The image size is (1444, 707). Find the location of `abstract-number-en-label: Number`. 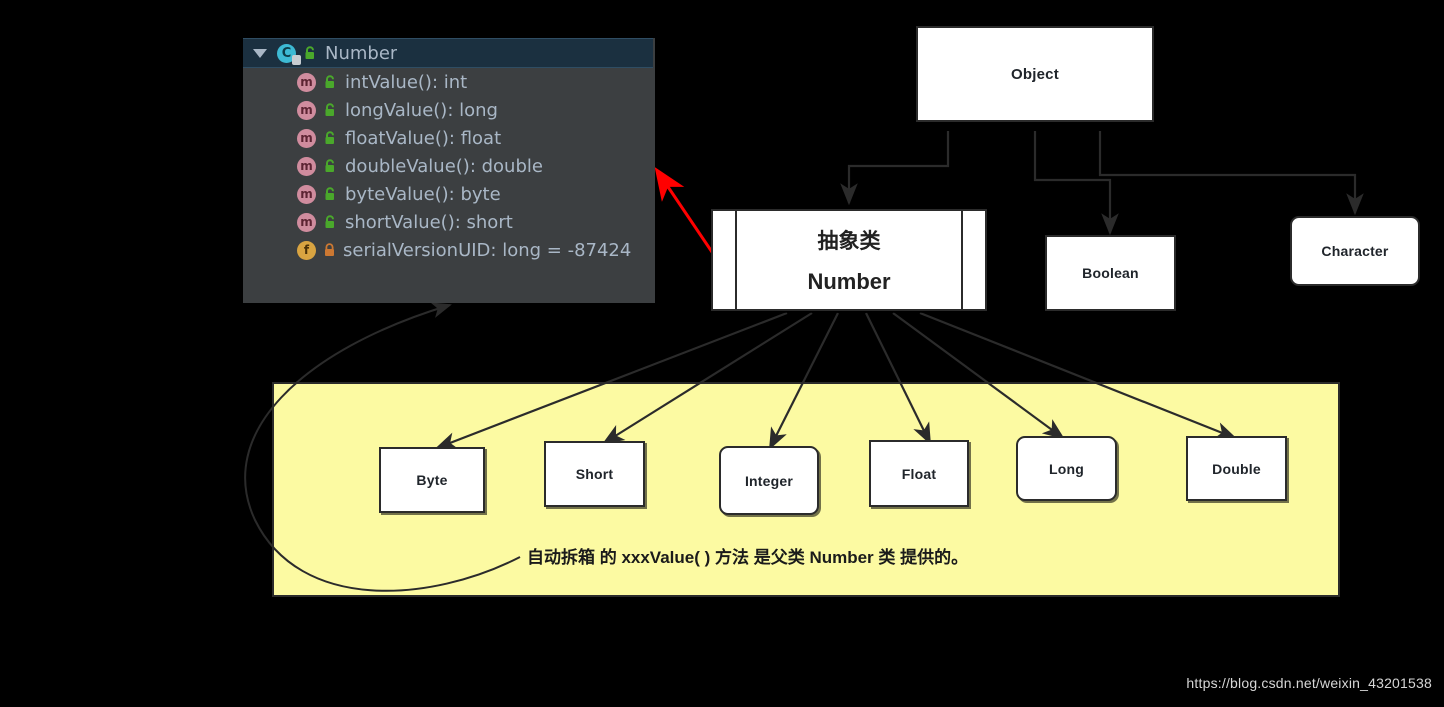

abstract-number-en-label: Number is located at coordinates (849, 281).